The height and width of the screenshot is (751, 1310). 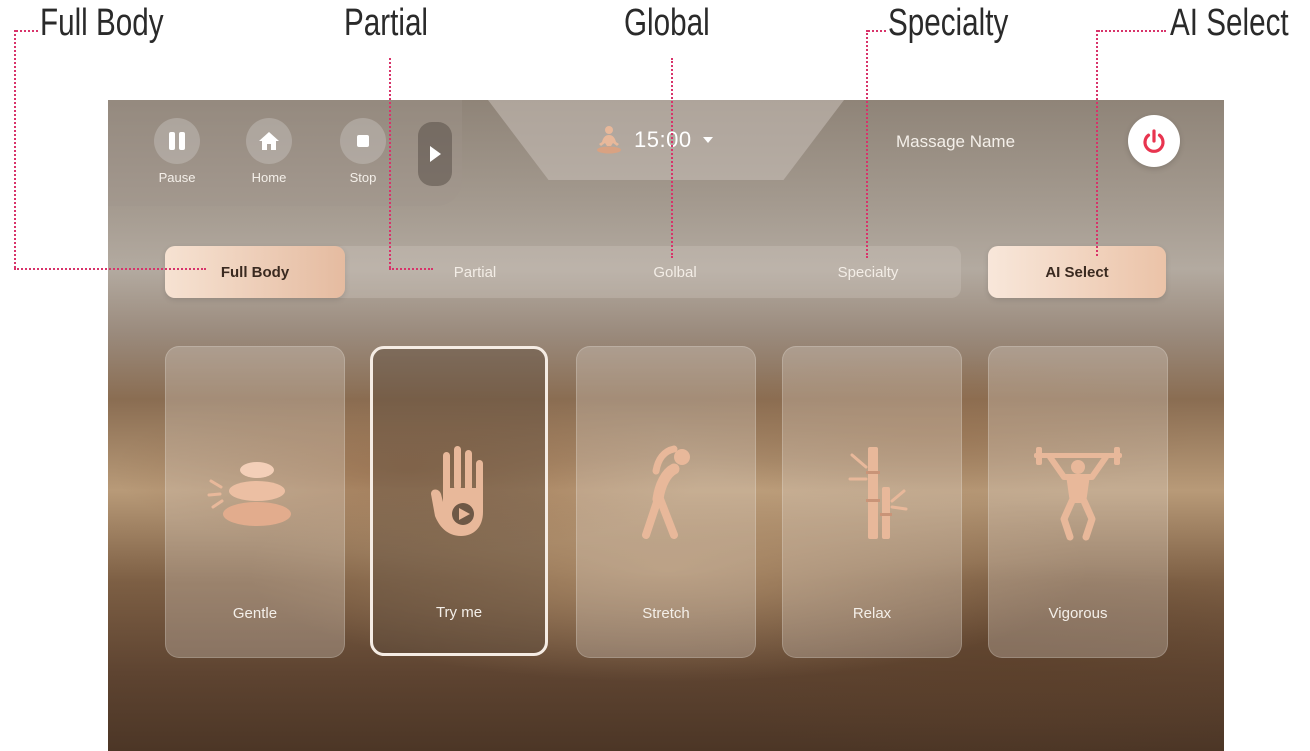 I want to click on power-button, so click(x=1154, y=141).